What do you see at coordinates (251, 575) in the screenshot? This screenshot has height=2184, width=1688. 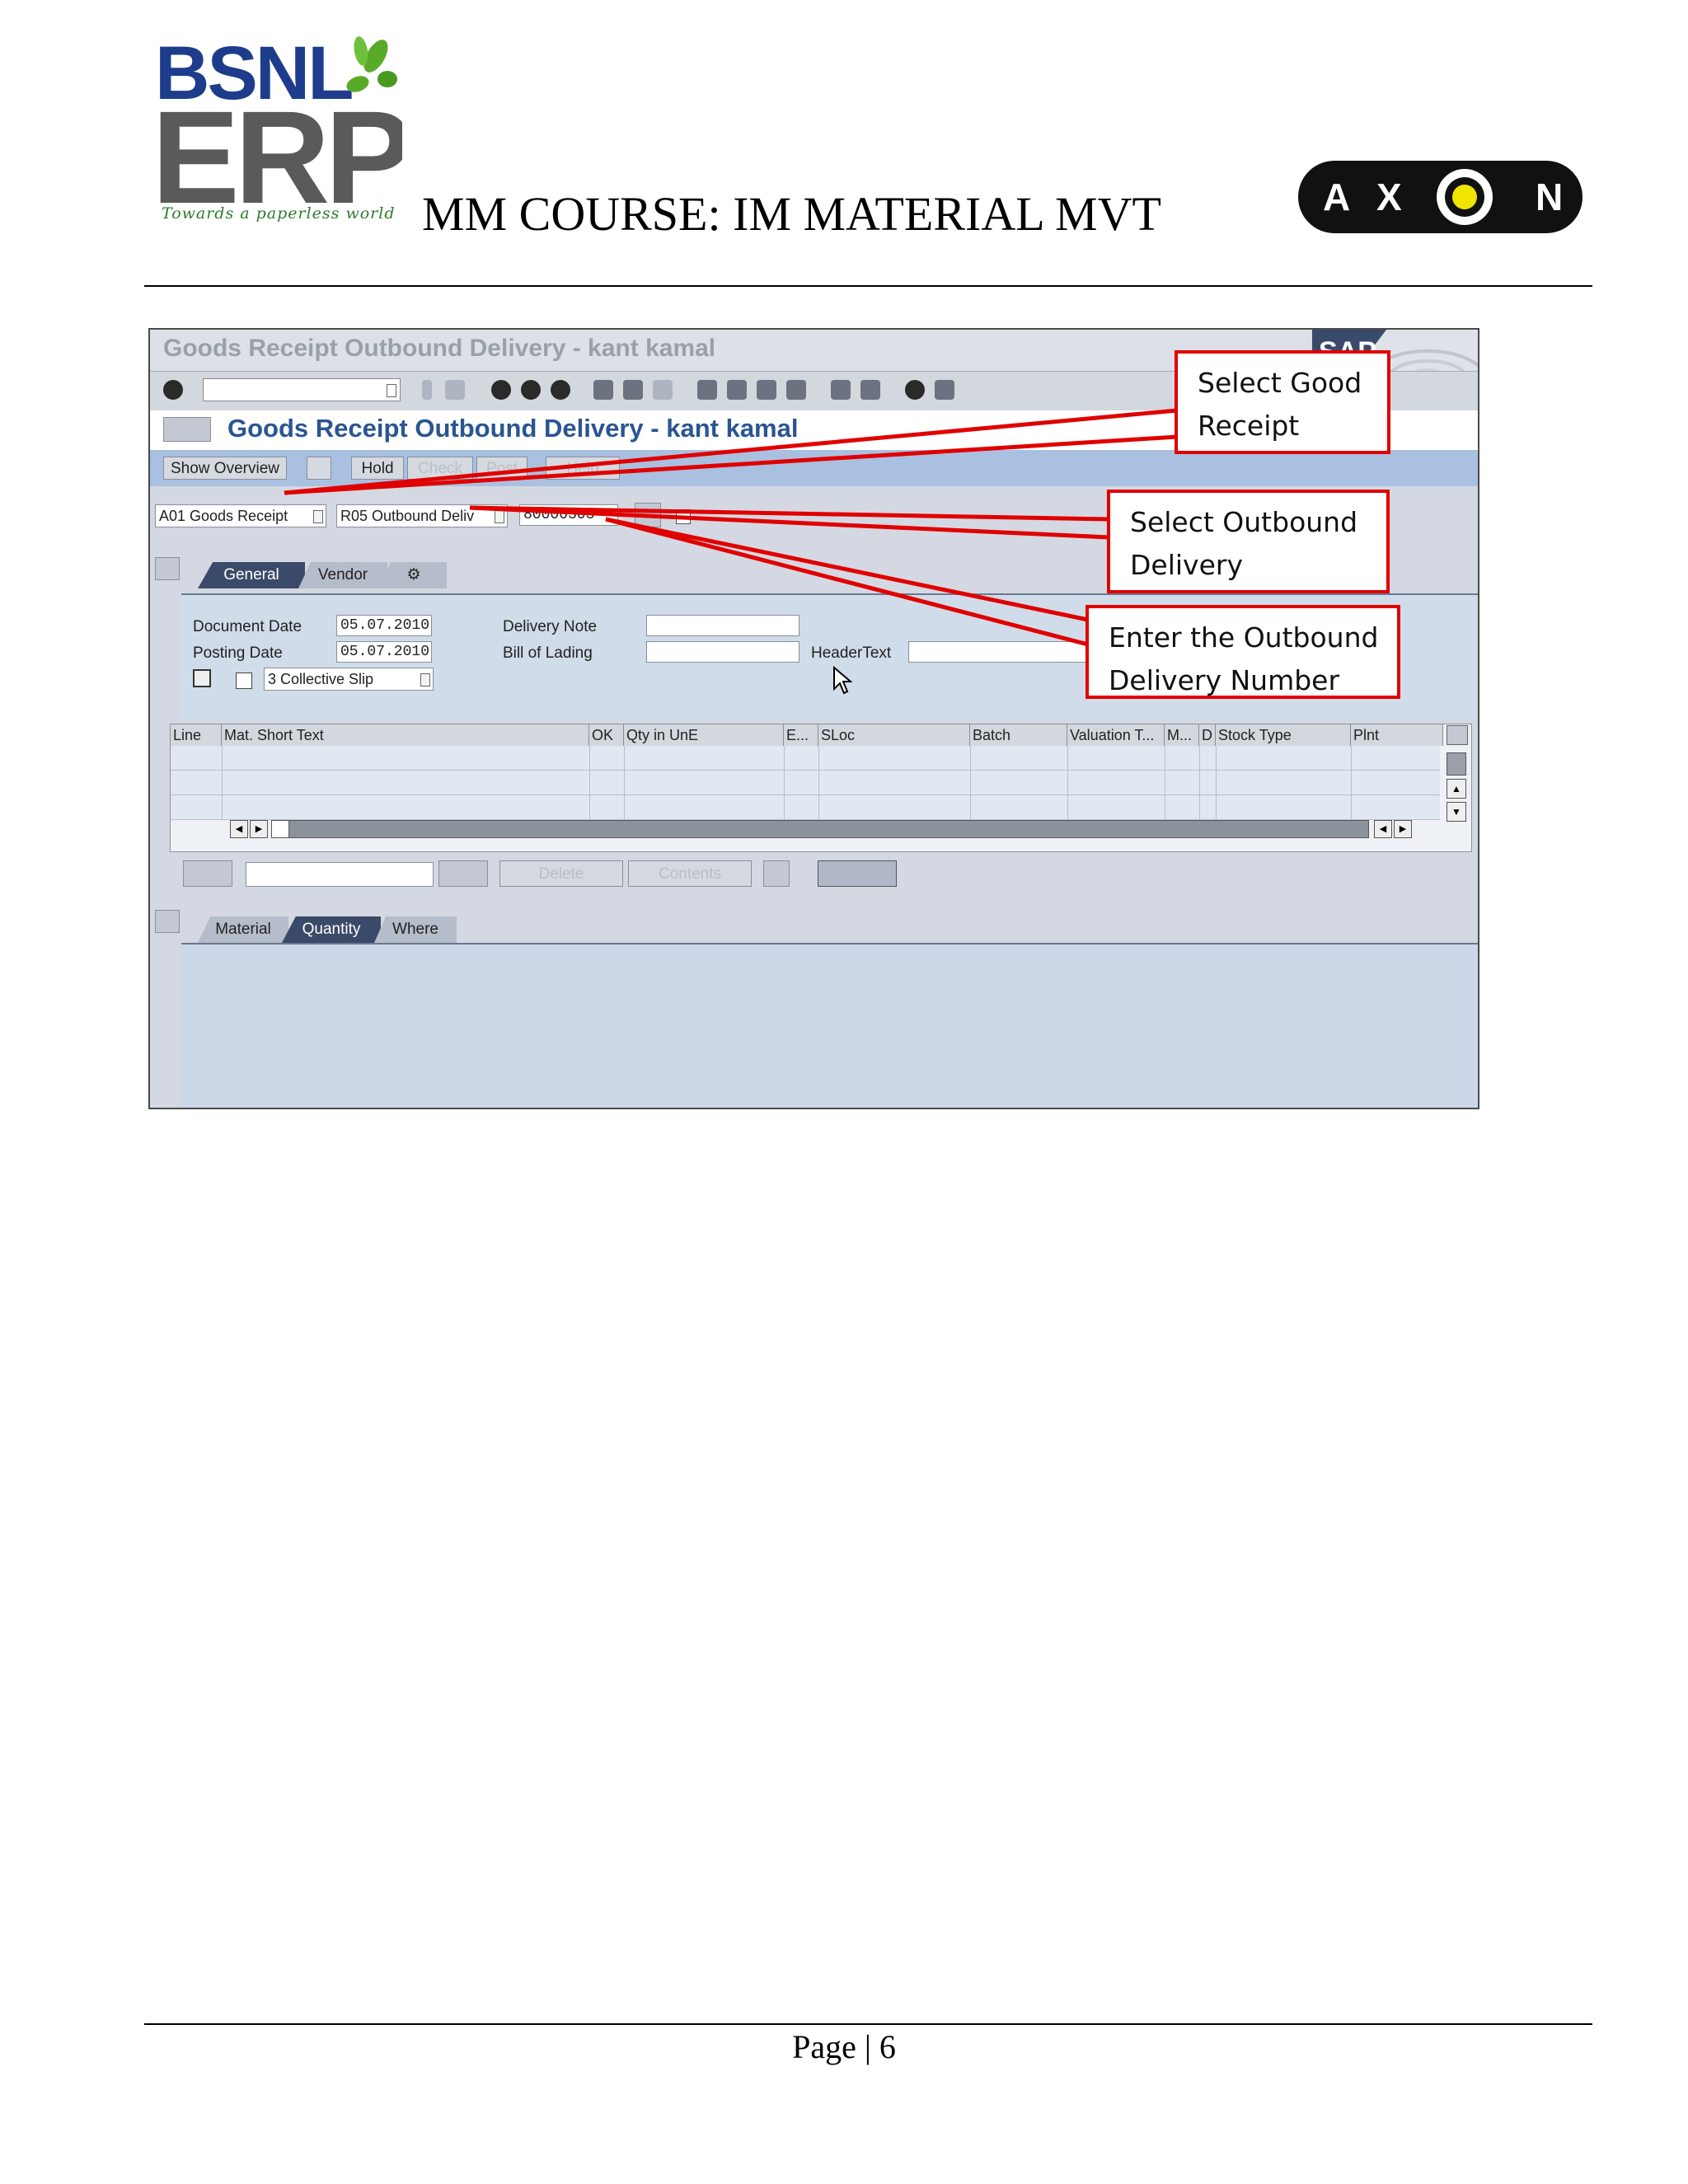 I see `tab-general: General` at bounding box center [251, 575].